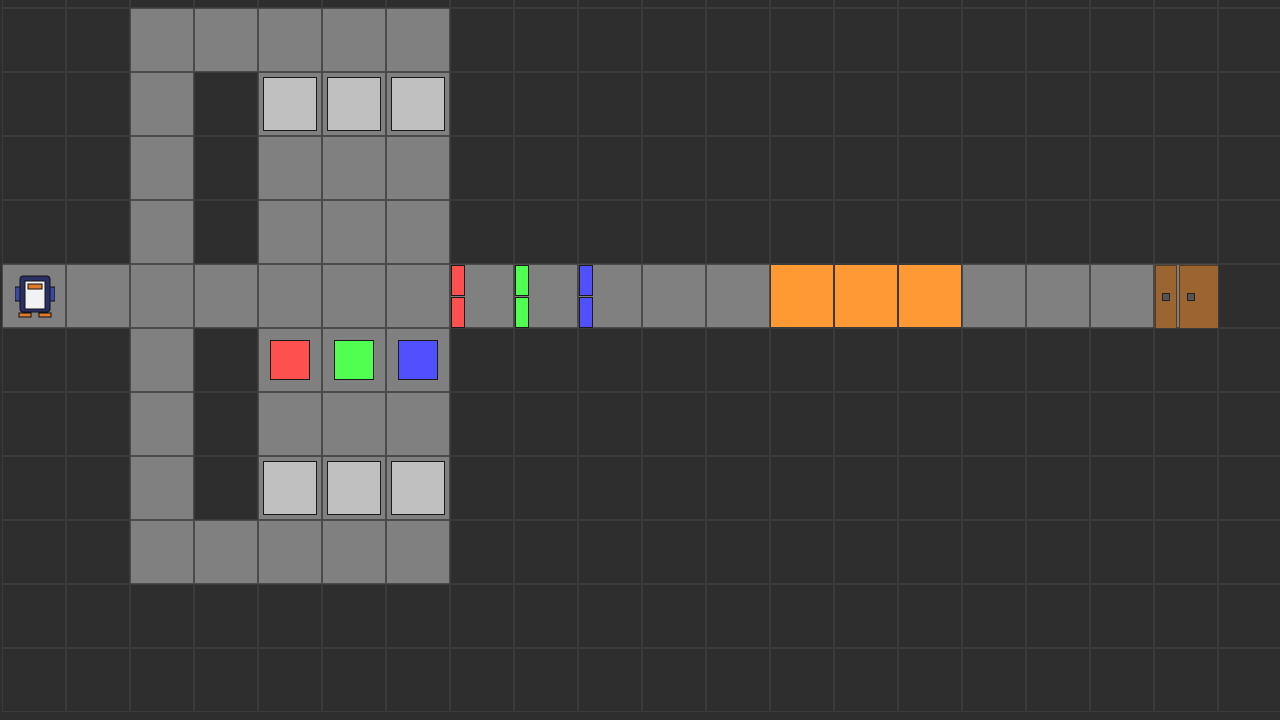 This screenshot has width=1280, height=720. I want to click on blue-key, so click(418, 360).